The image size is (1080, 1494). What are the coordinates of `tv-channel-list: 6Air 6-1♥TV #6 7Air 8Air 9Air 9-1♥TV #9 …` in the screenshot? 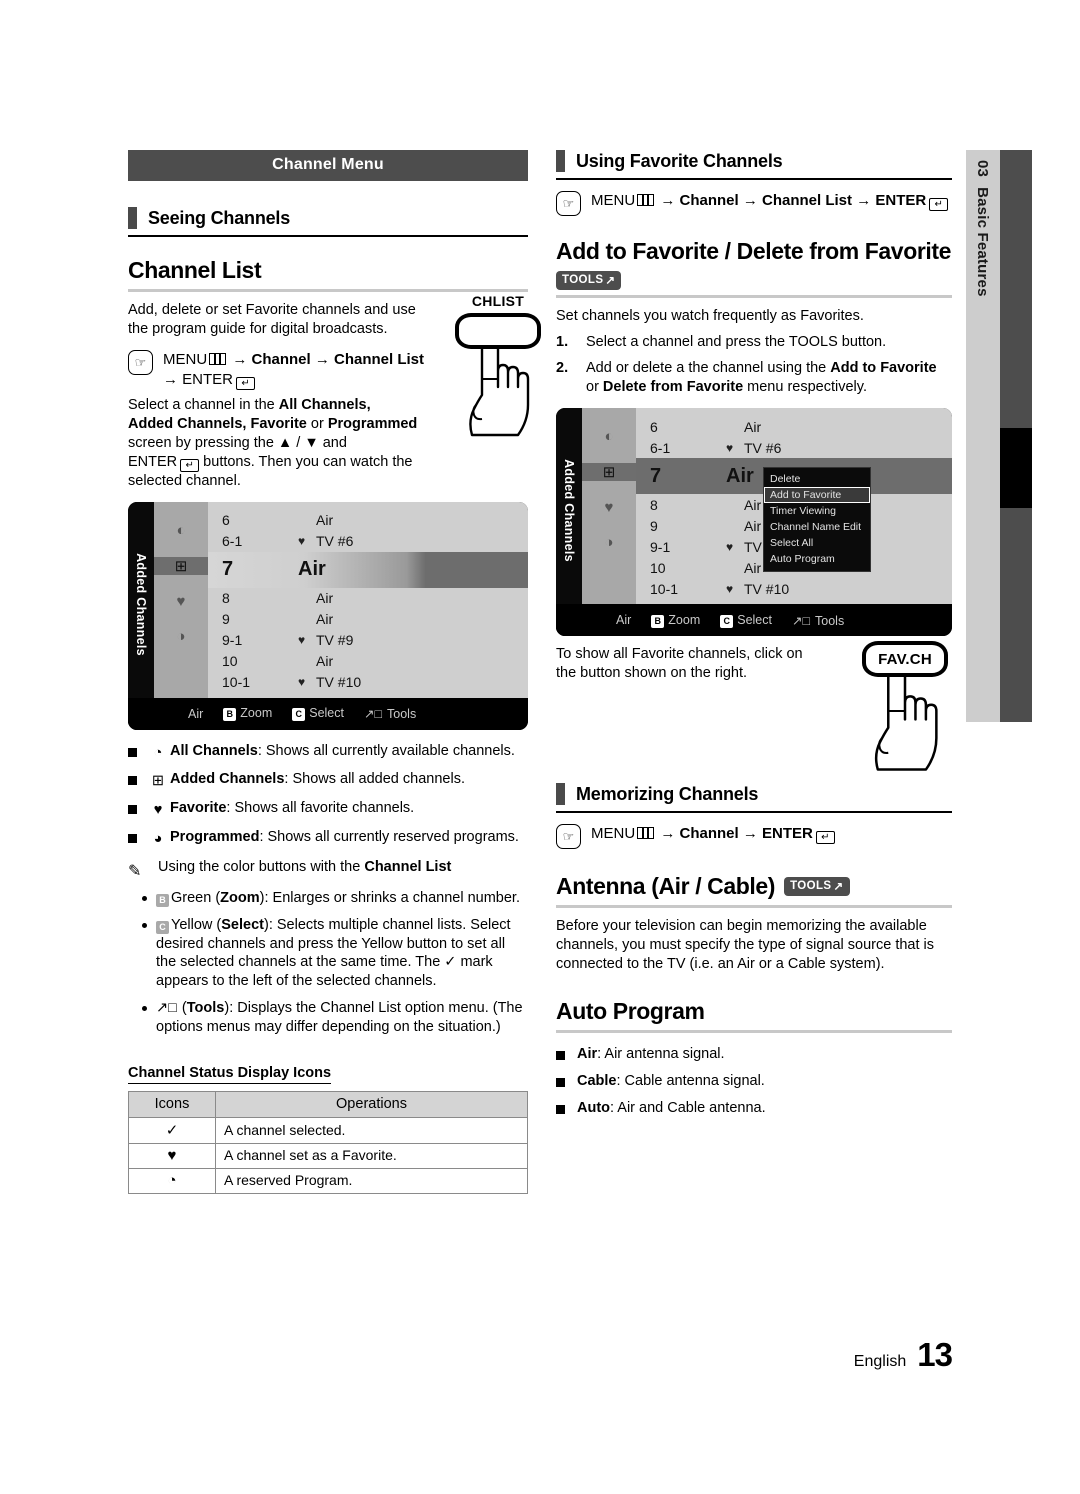 It's located at (368, 606).